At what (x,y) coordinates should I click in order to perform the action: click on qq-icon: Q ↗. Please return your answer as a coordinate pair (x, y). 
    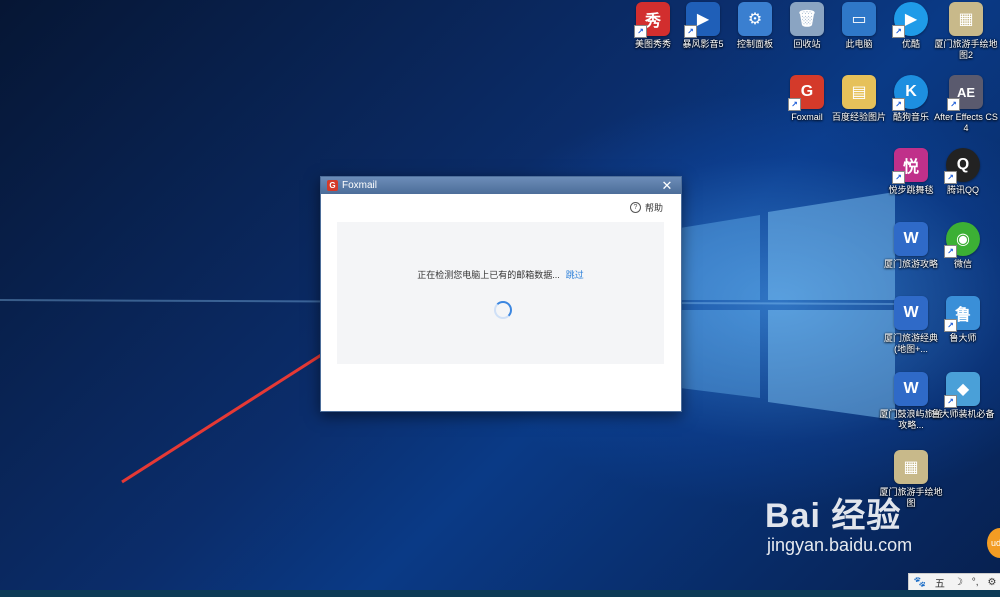
    Looking at the image, I should click on (962, 166).